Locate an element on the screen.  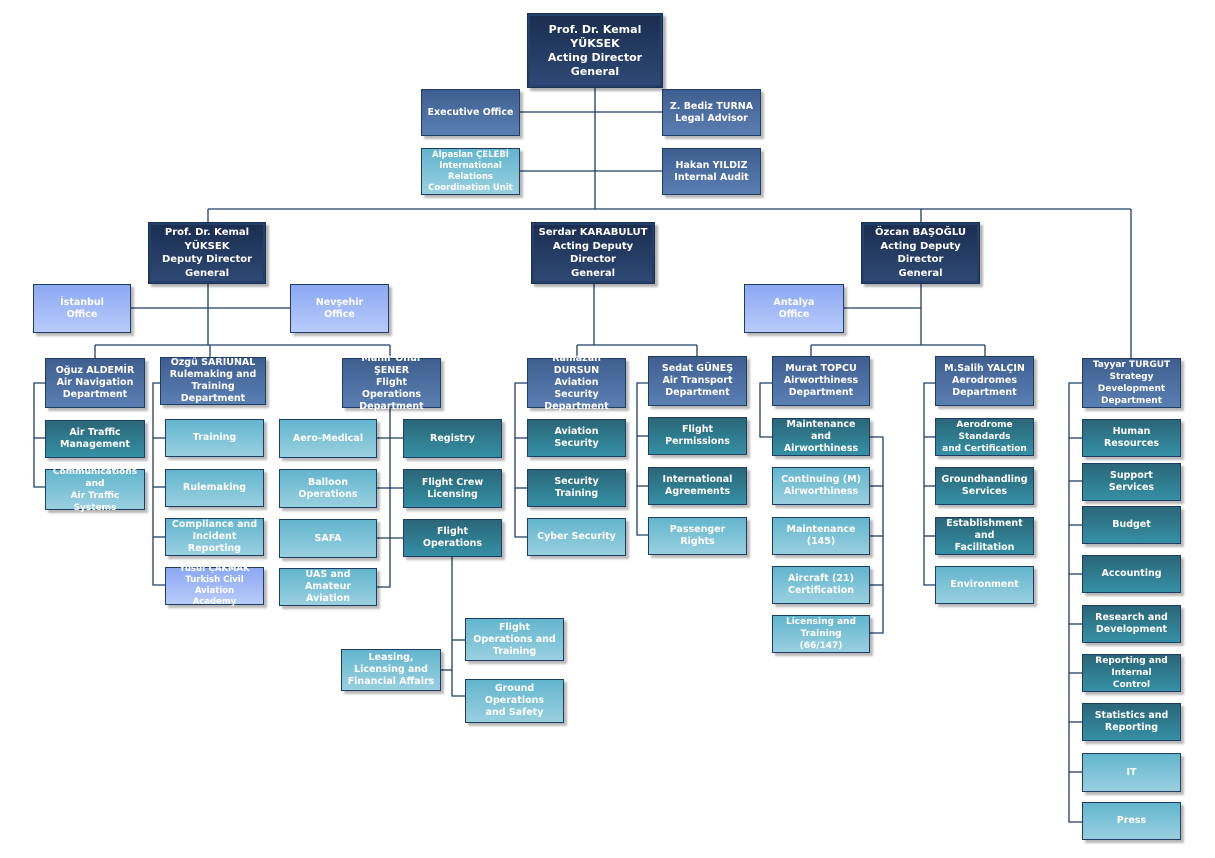
istanbul-office-box: İstanbul Office is located at coordinates (82, 308).